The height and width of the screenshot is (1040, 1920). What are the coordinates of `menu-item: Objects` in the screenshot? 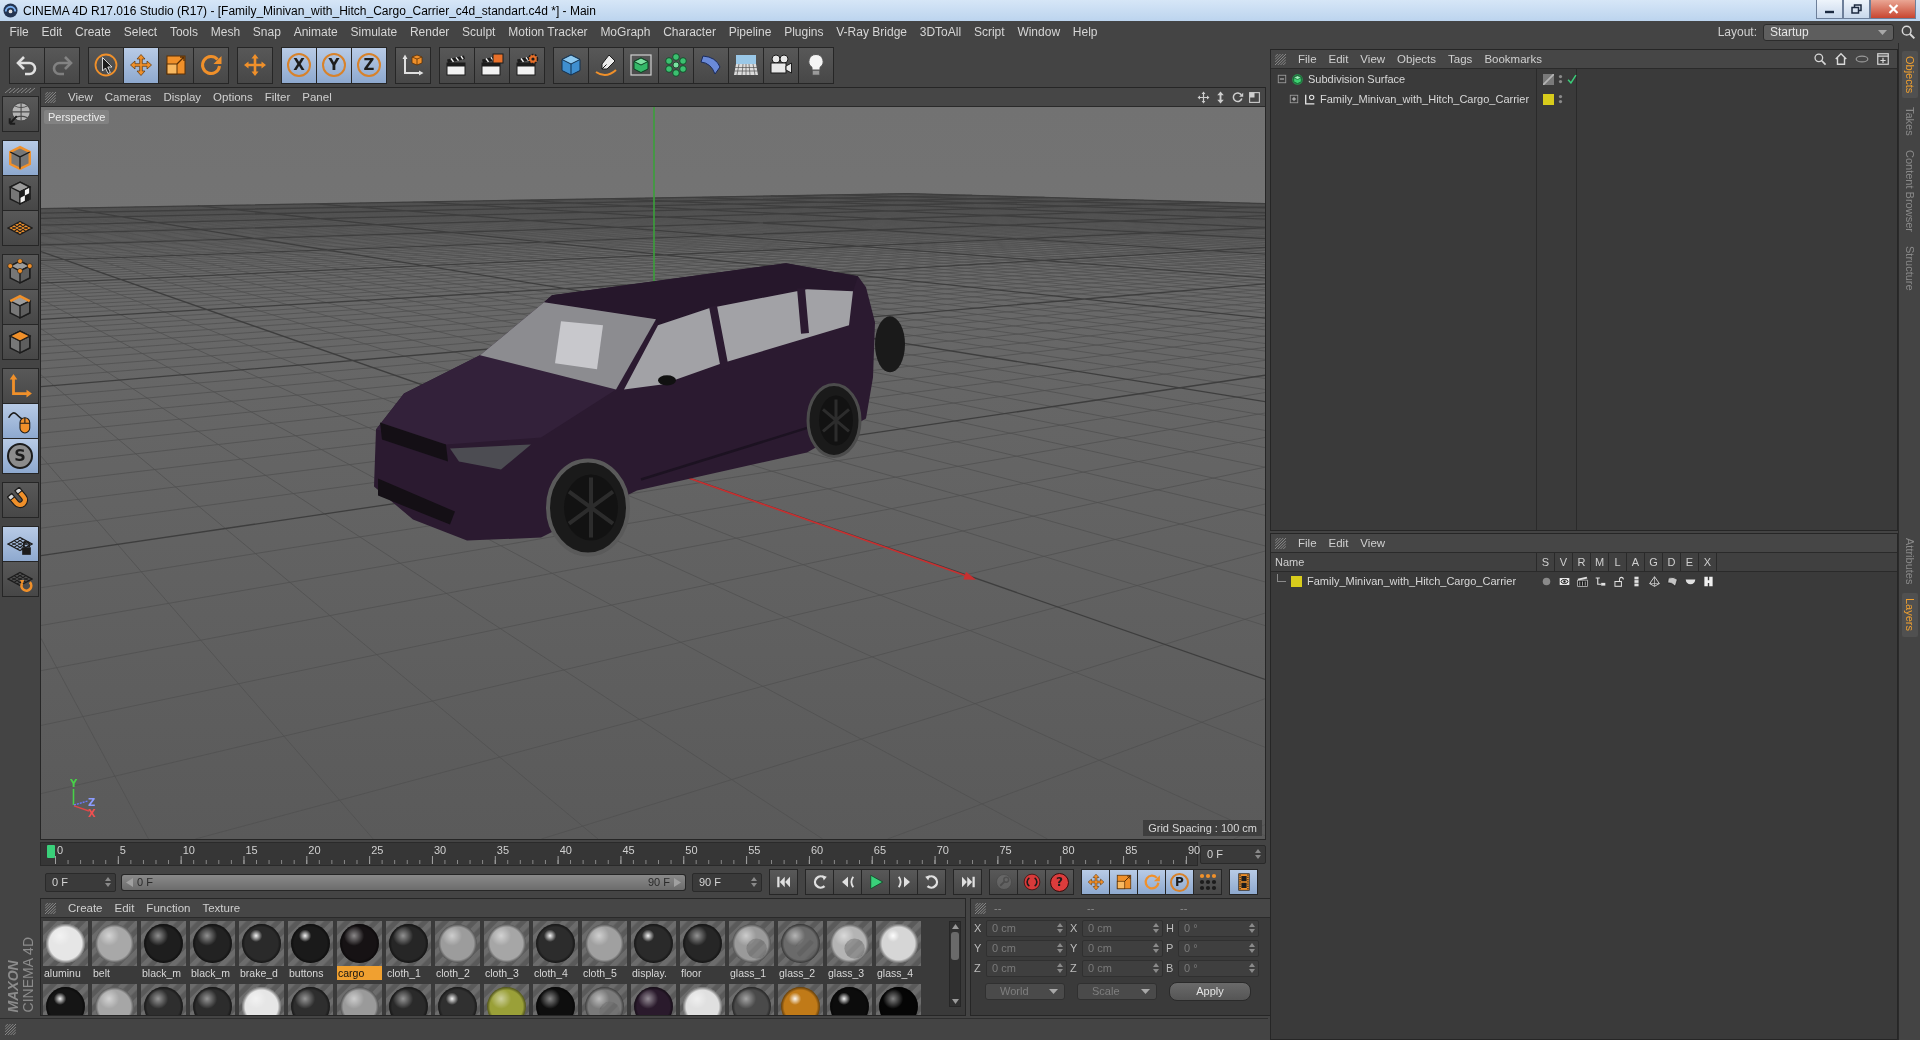 It's located at (1417, 59).